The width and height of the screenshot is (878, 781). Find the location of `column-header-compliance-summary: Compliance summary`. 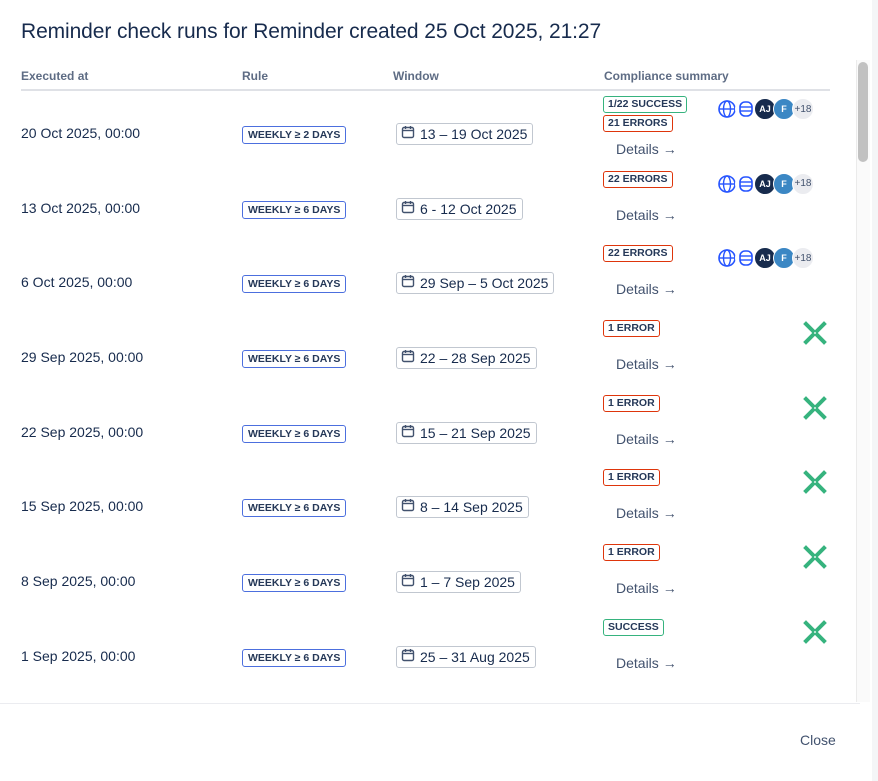

column-header-compliance-summary: Compliance summary is located at coordinates (666, 76).